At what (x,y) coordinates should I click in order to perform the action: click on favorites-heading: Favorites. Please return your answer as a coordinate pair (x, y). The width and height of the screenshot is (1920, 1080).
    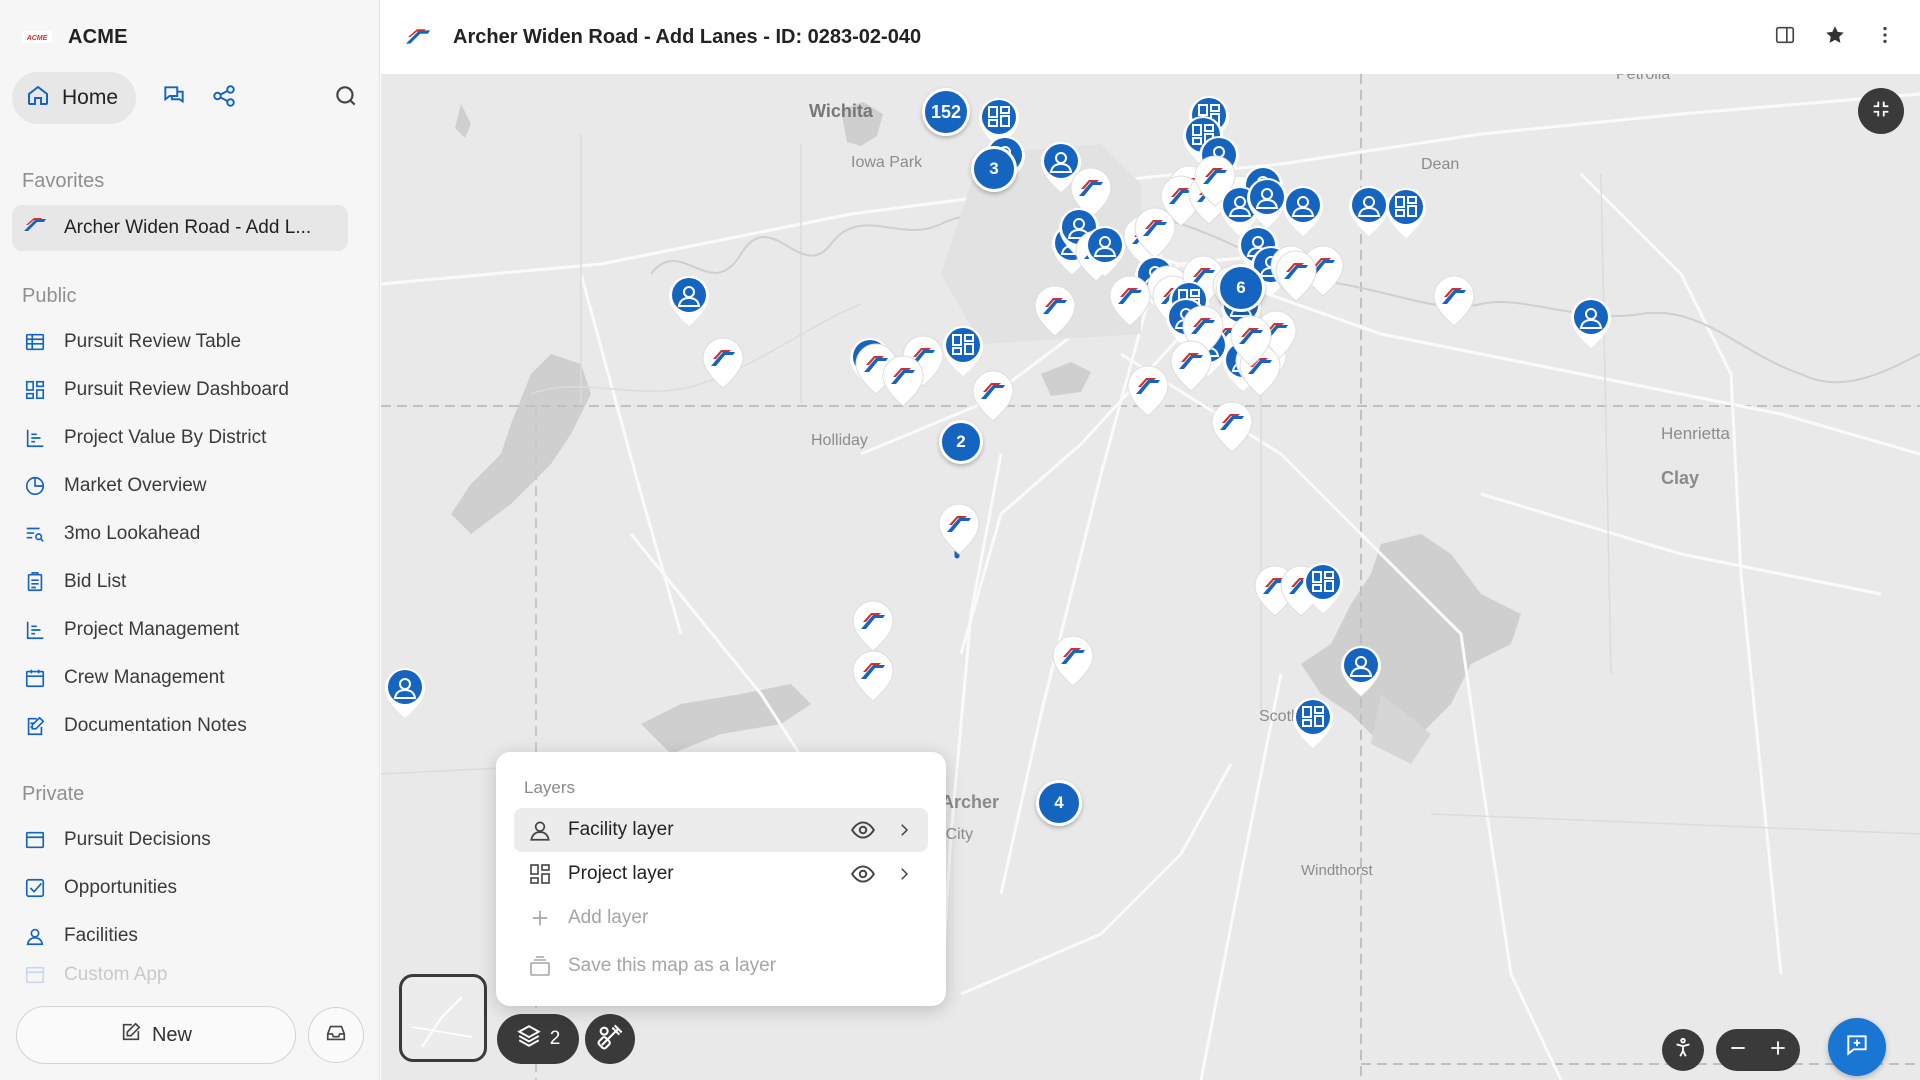
    Looking at the image, I should click on (63, 181).